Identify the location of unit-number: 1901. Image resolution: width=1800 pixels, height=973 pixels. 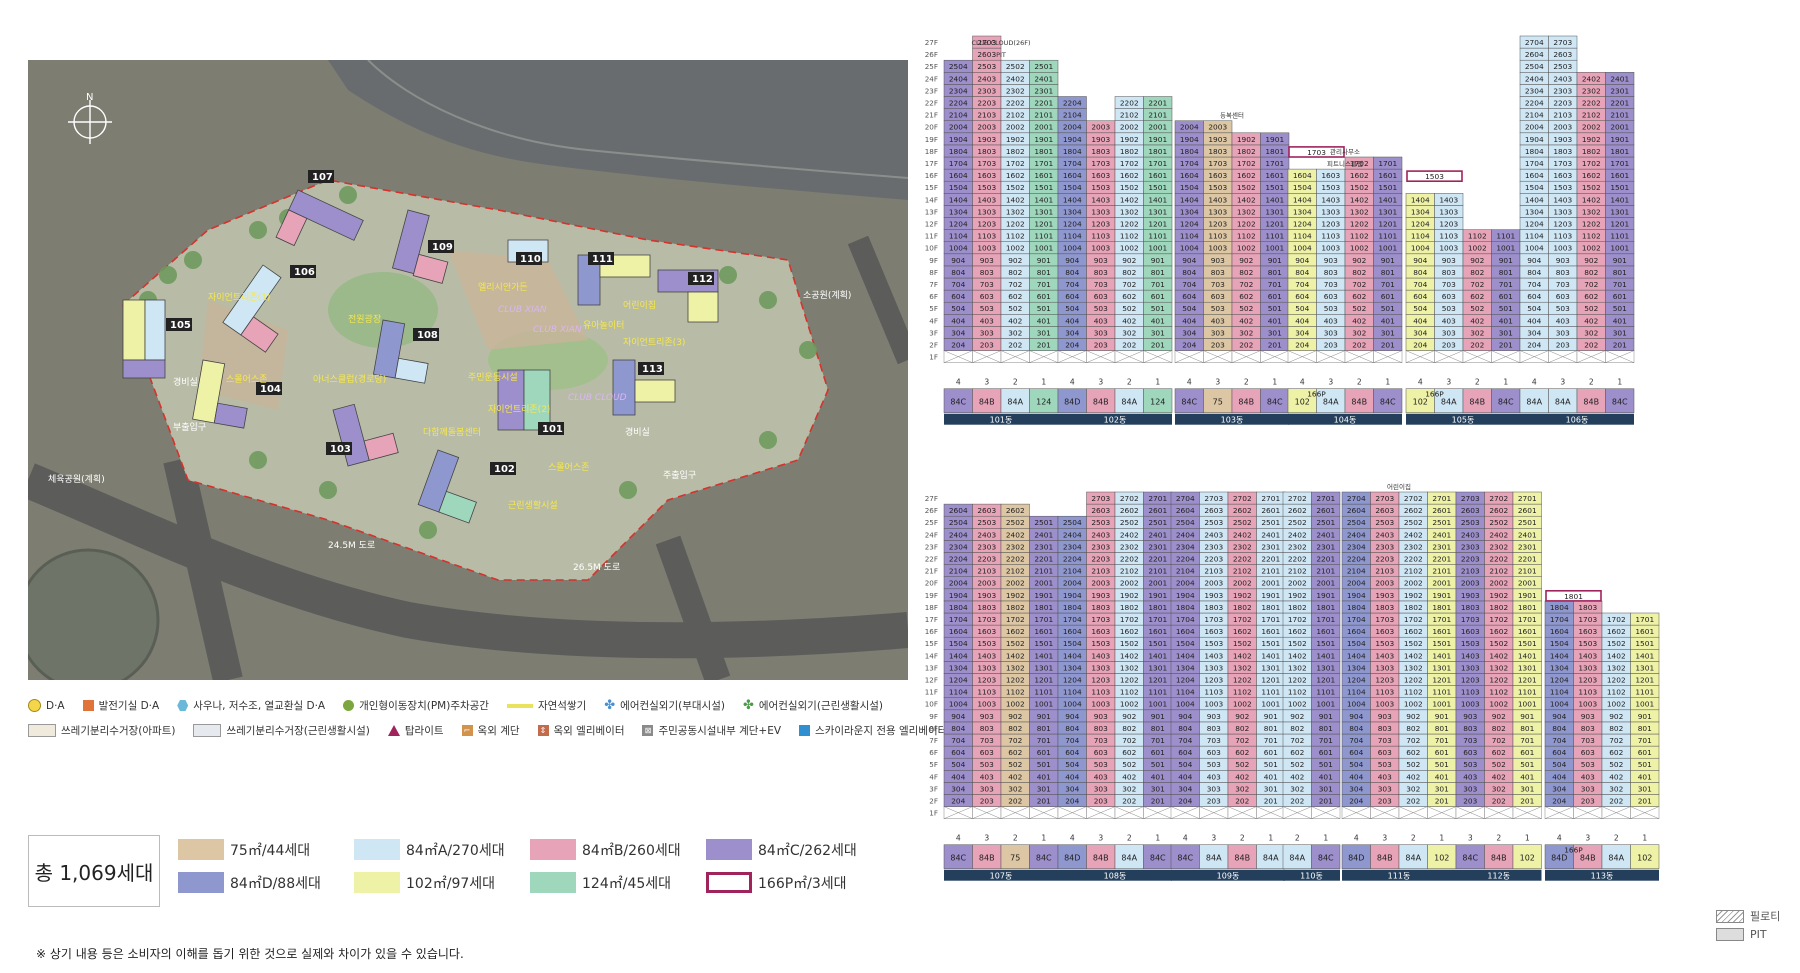
(1274, 139).